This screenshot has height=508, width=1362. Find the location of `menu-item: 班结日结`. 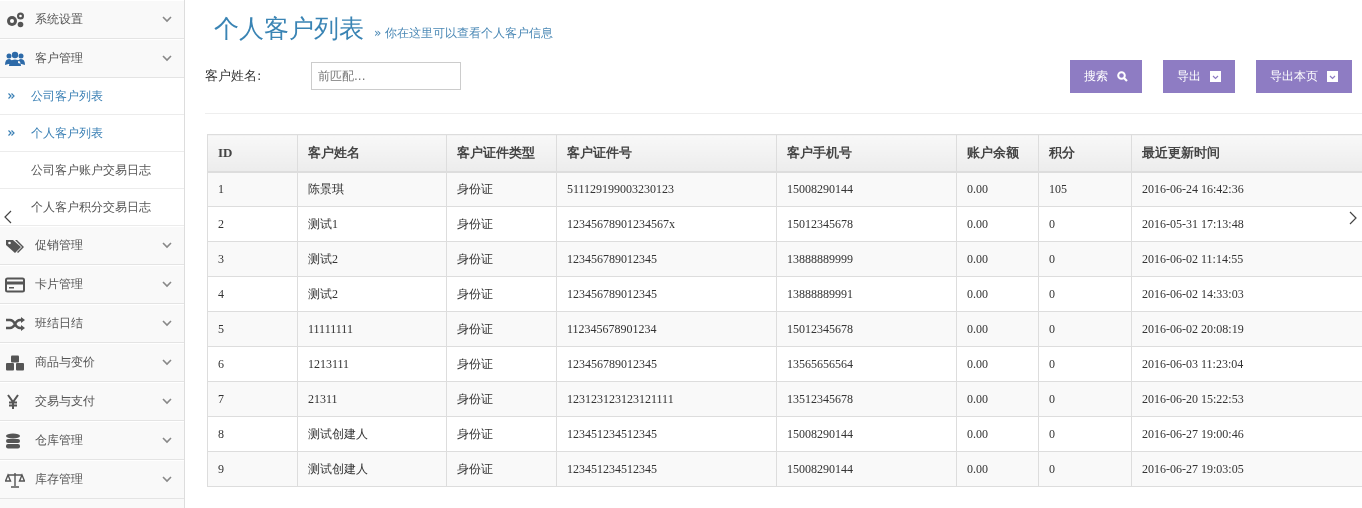

menu-item: 班结日结 is located at coordinates (92, 323).